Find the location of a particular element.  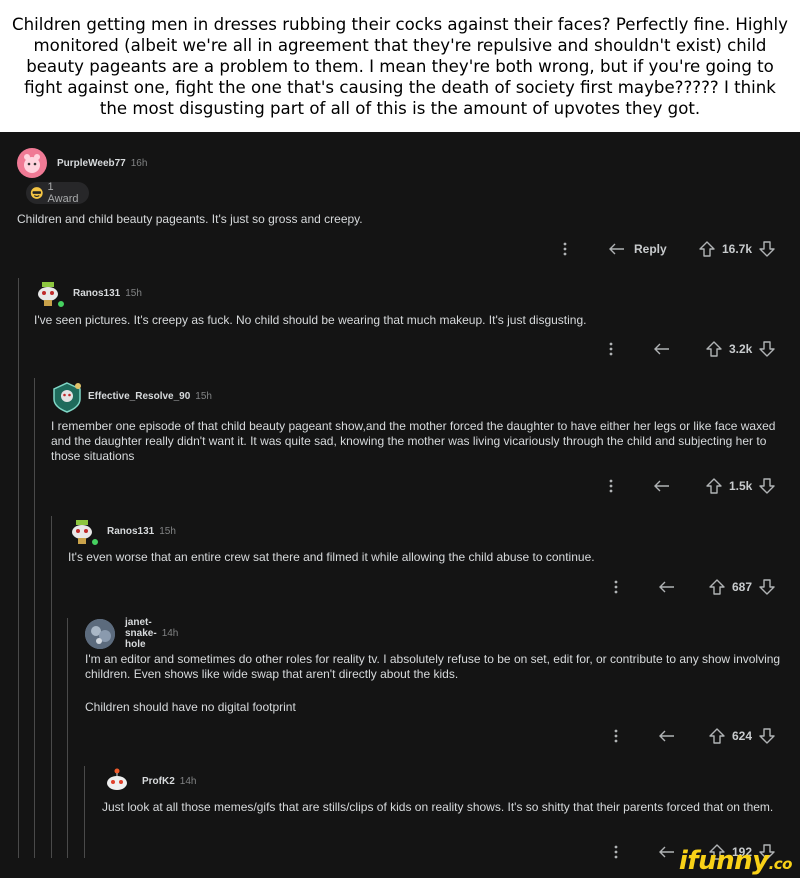

comment-actions: 1.5k is located at coordinates (400, 486).